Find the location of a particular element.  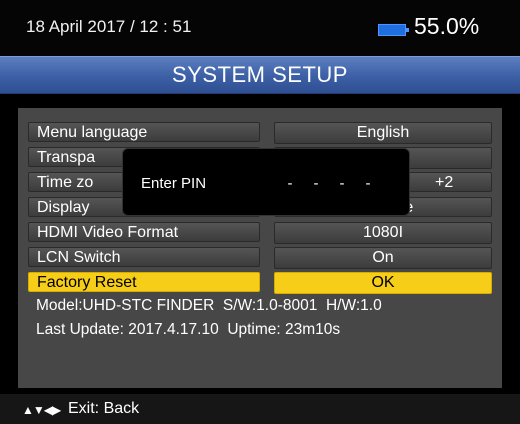

update-info: Last Update: 2017.4.17.10 Uptime: 23m10s is located at coordinates (188, 329).